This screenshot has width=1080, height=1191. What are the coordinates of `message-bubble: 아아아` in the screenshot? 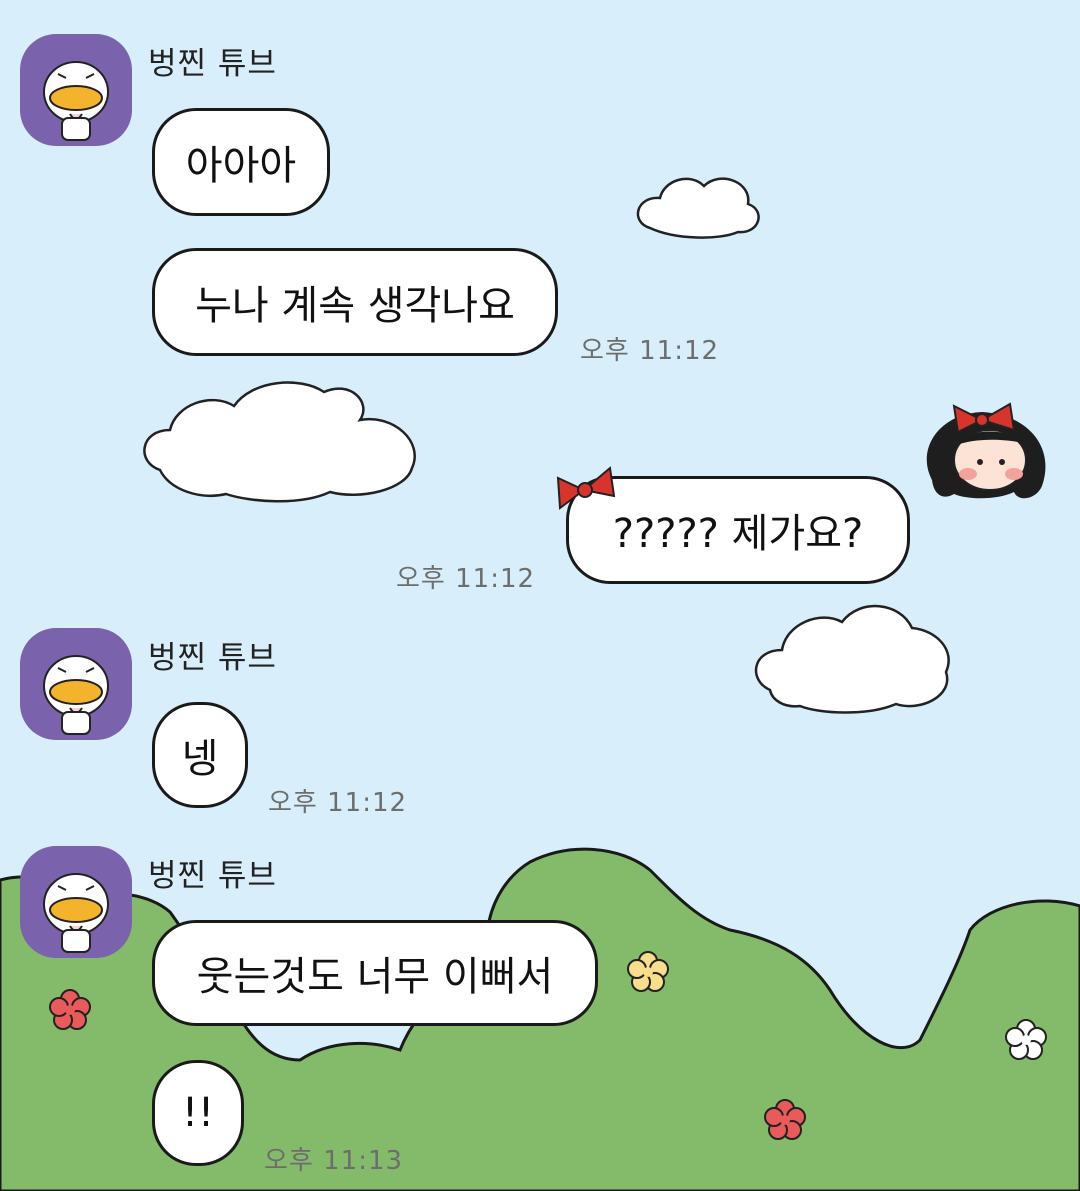 It's located at (241, 162).